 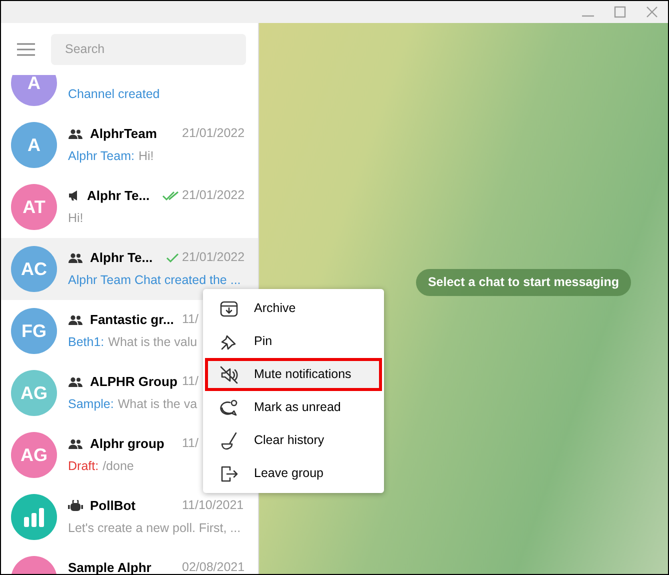 What do you see at coordinates (153, 343) in the screenshot?
I see `message-preview: What is the valu` at bounding box center [153, 343].